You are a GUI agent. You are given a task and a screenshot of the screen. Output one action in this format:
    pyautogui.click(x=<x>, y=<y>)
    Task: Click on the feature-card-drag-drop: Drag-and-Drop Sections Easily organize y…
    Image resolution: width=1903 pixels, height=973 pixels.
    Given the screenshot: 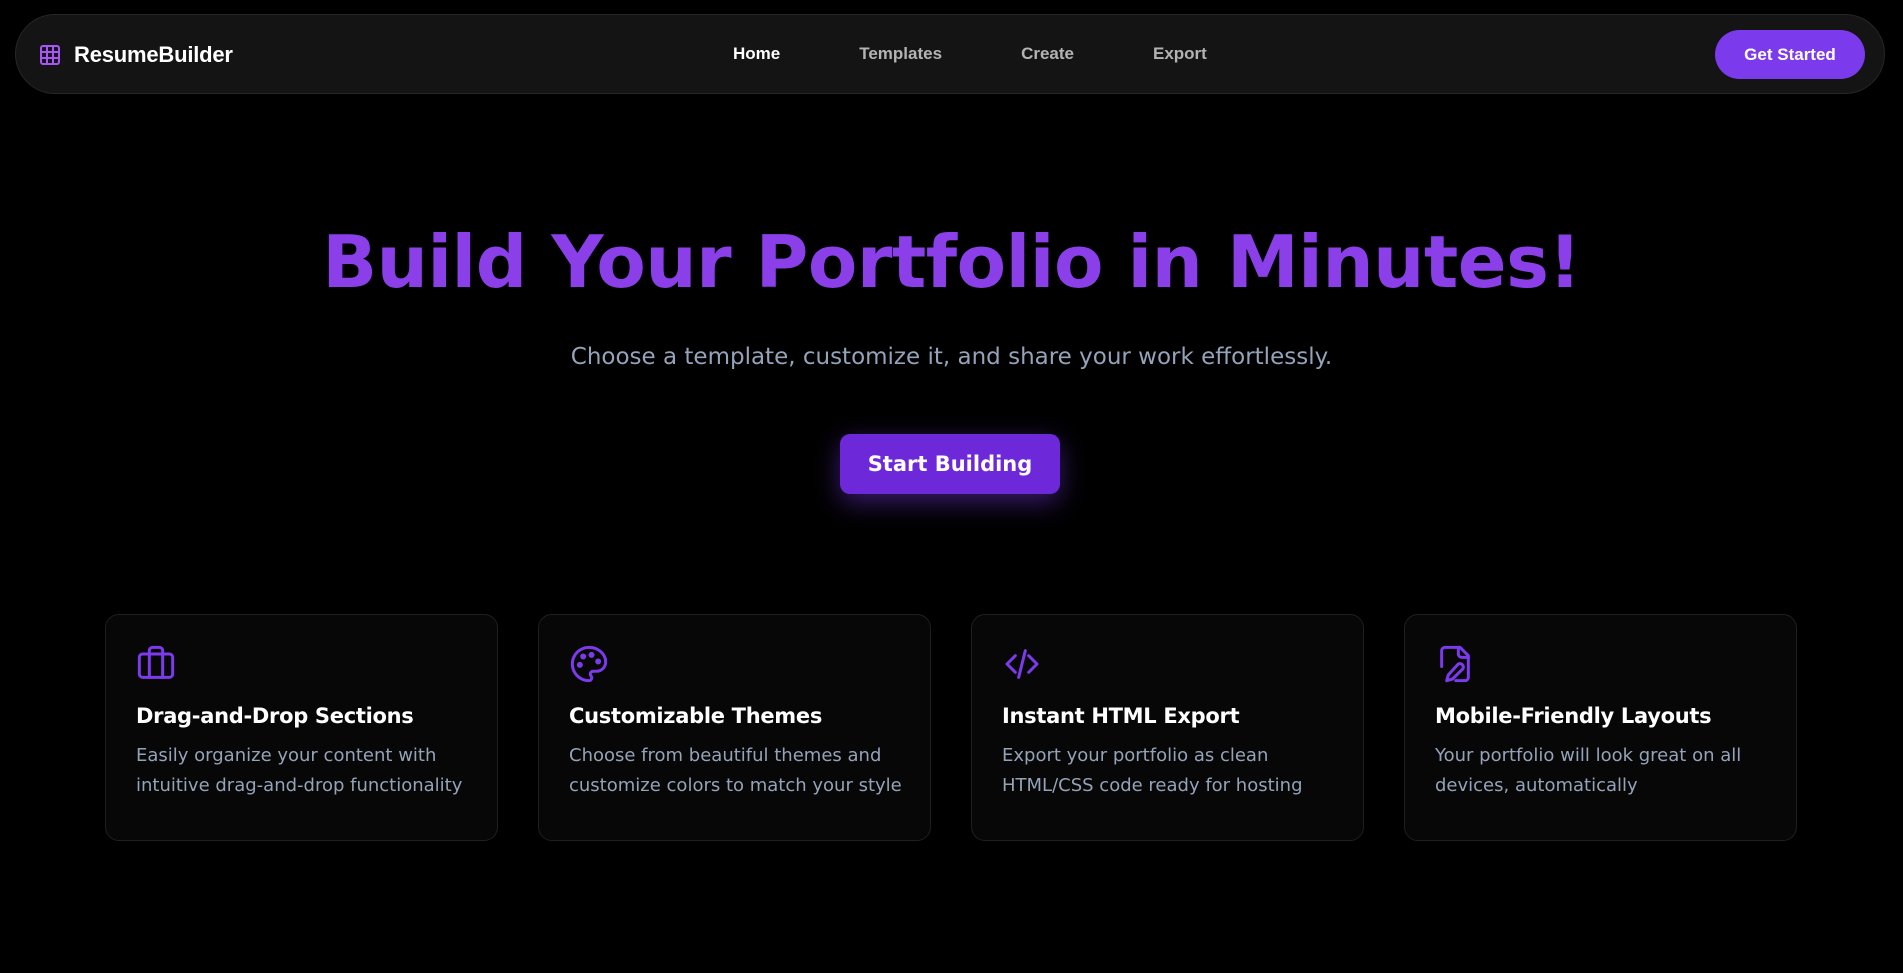 What is the action you would take?
    pyautogui.click(x=301, y=727)
    